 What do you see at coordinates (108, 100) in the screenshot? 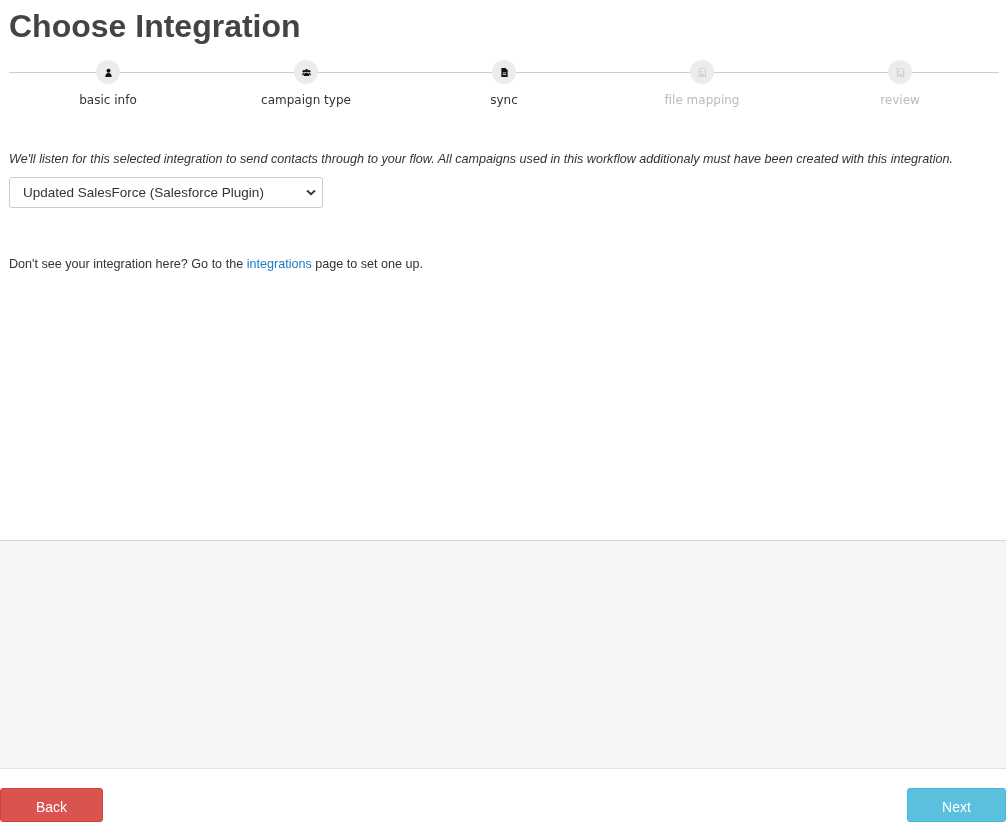
I see `step-label: basic info` at bounding box center [108, 100].